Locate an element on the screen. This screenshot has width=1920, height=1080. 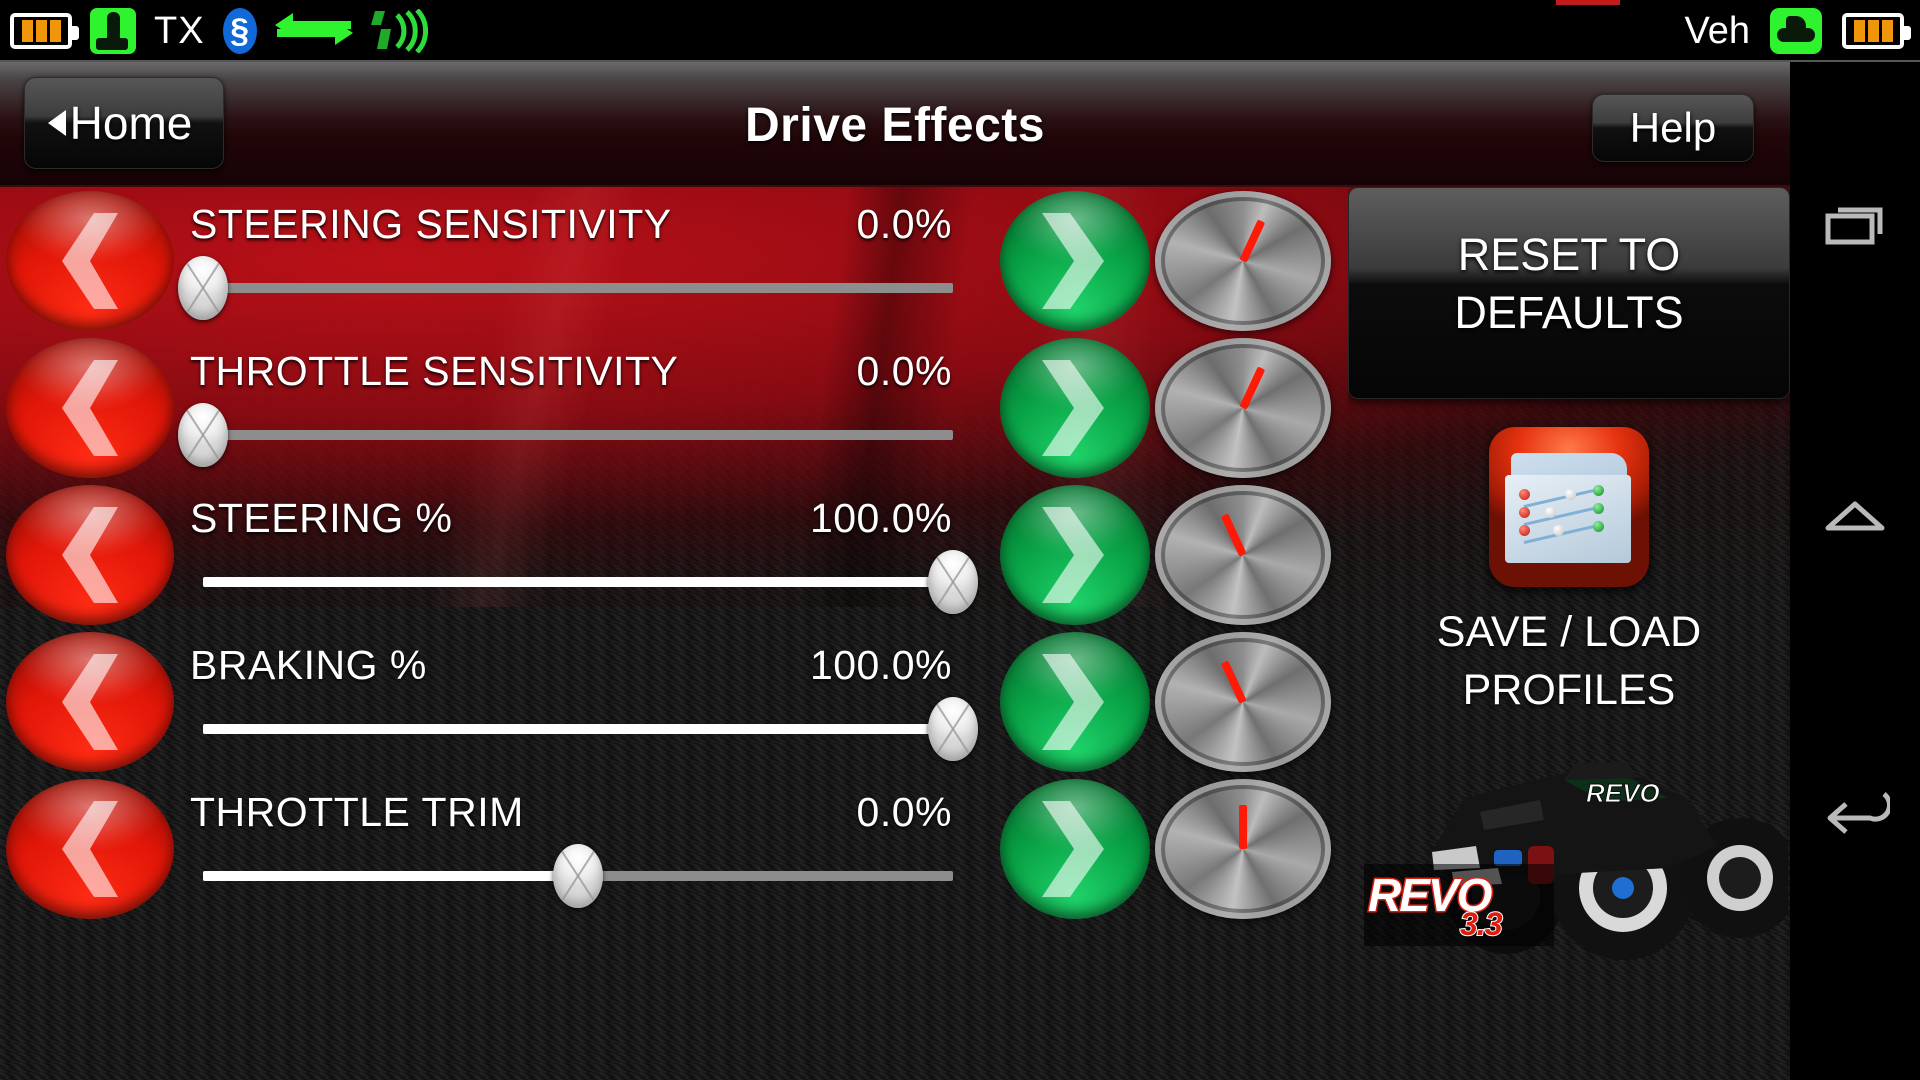
reset-button-line1: RESET TO is located at coordinates (1569, 254).